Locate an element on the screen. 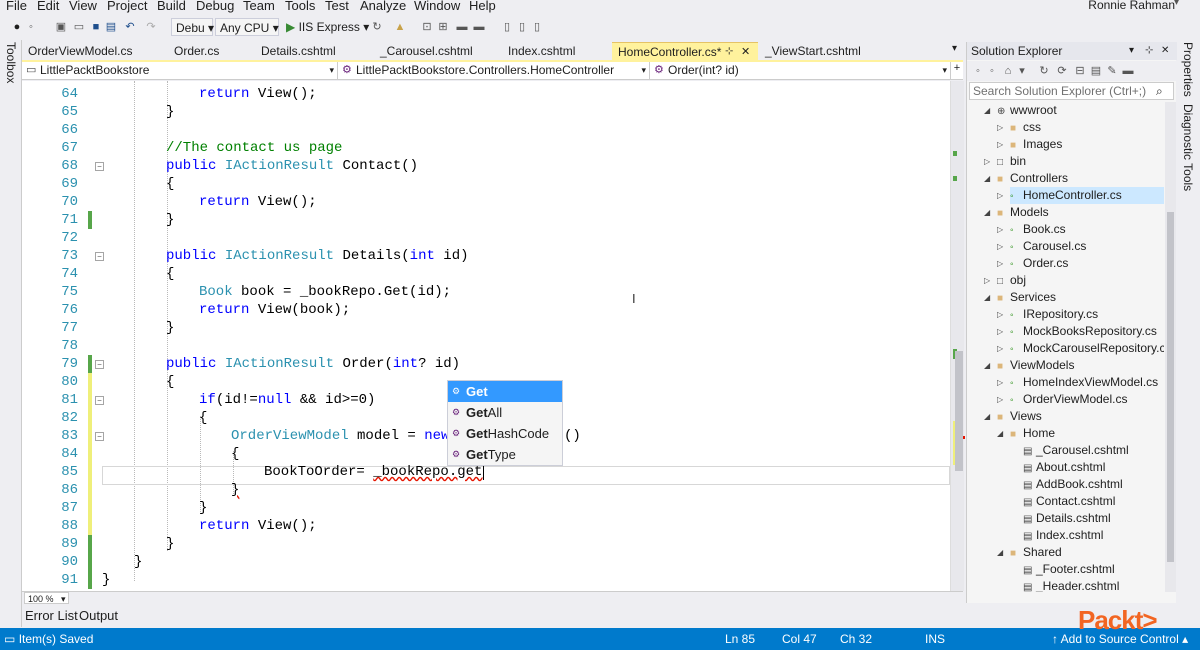 The height and width of the screenshot is (650, 1200). config-dropdown: Debu ▾ is located at coordinates (192, 27).